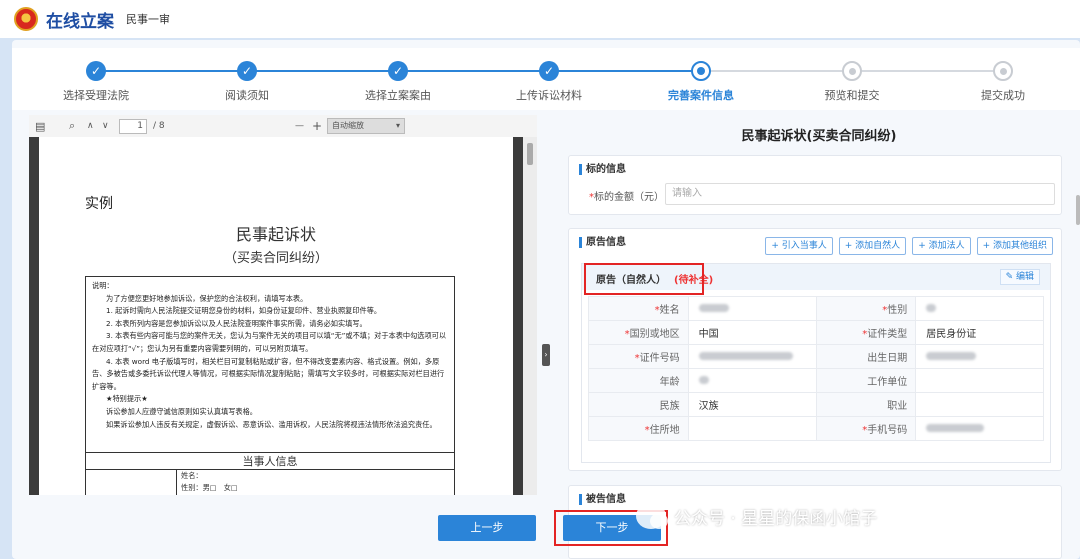 This screenshot has width=1080, height=559. I want to click on defendant-heading: 被告信息, so click(602, 499).